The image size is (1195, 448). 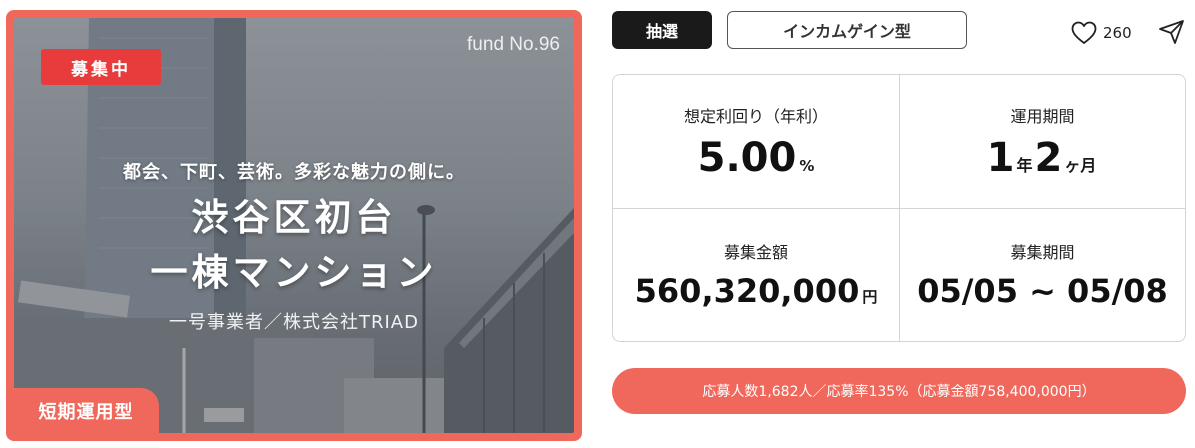 What do you see at coordinates (294, 217) in the screenshot?
I see `property-title-line1: 渋谷区初台` at bounding box center [294, 217].